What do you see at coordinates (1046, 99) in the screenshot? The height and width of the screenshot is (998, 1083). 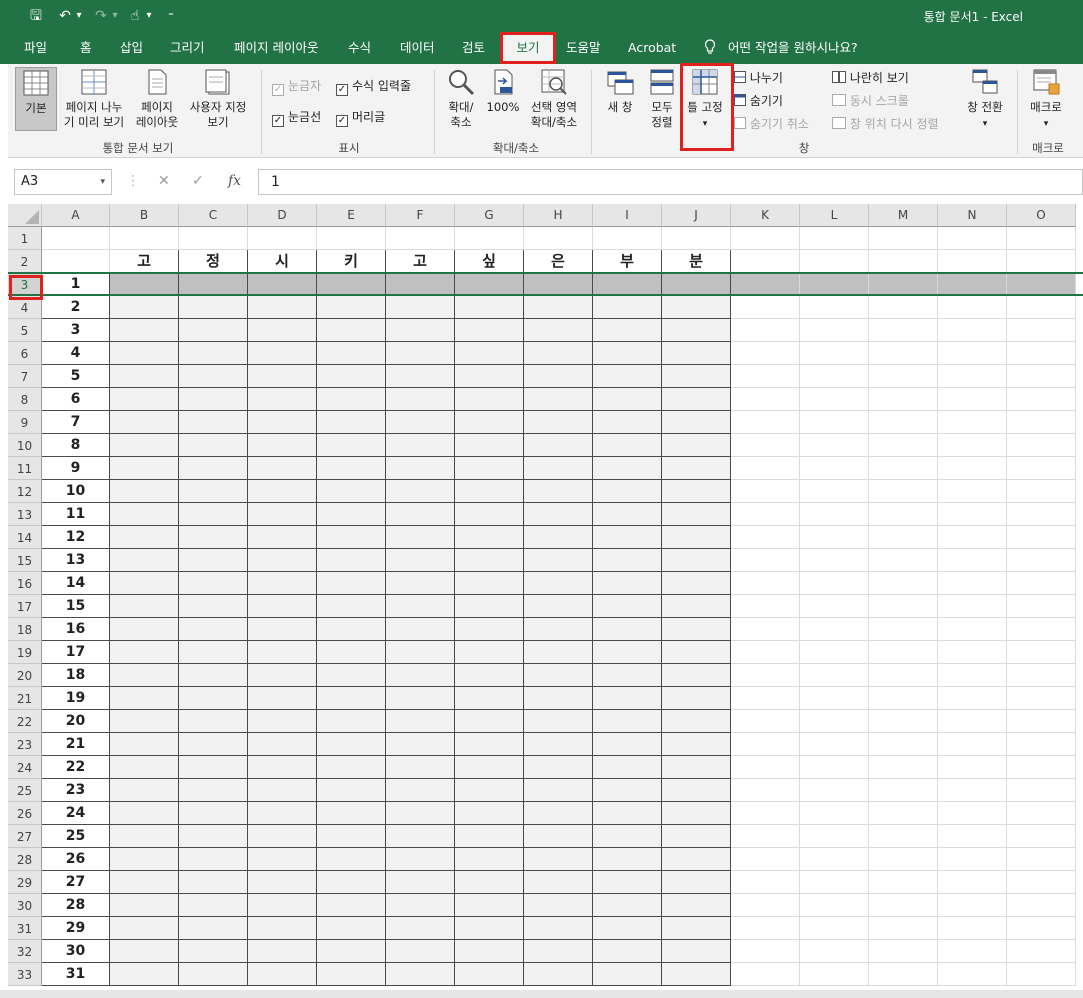 I see `macros-button: 매크로 ▾` at bounding box center [1046, 99].